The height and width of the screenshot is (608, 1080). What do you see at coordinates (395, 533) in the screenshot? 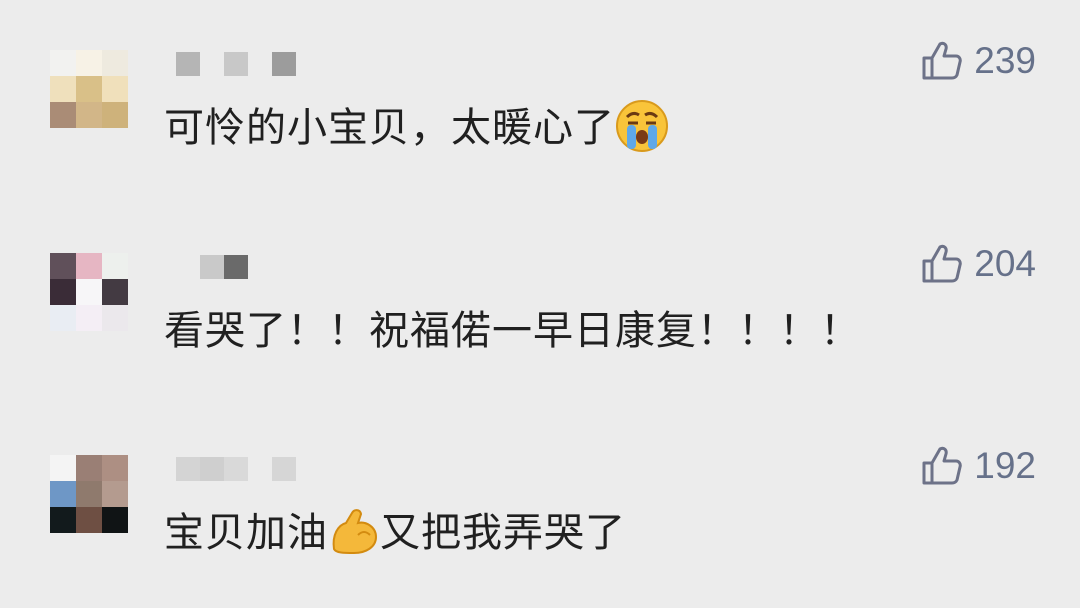
I see `comment-text: 宝贝加油 又把我弄哭了` at bounding box center [395, 533].